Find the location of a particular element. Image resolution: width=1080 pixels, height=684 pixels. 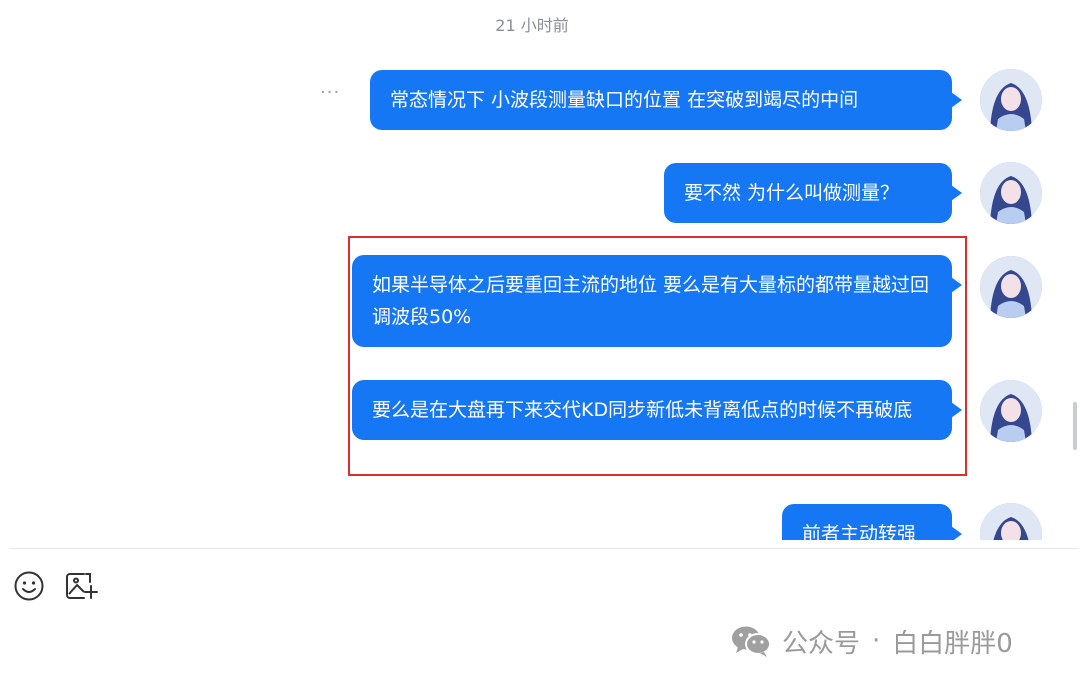

watermark-prefix: 公众号 is located at coordinates (821, 643).